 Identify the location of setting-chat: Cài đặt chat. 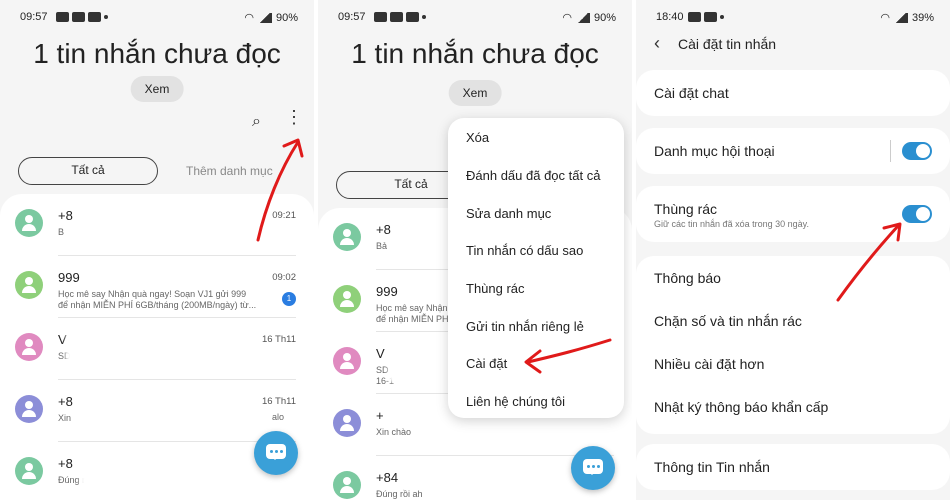
(691, 93).